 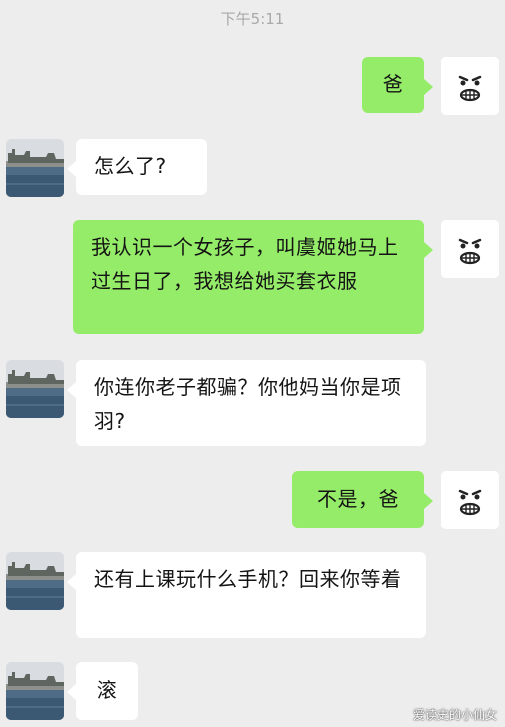 I want to click on message-bubble-sent: 爸, so click(x=397, y=85).